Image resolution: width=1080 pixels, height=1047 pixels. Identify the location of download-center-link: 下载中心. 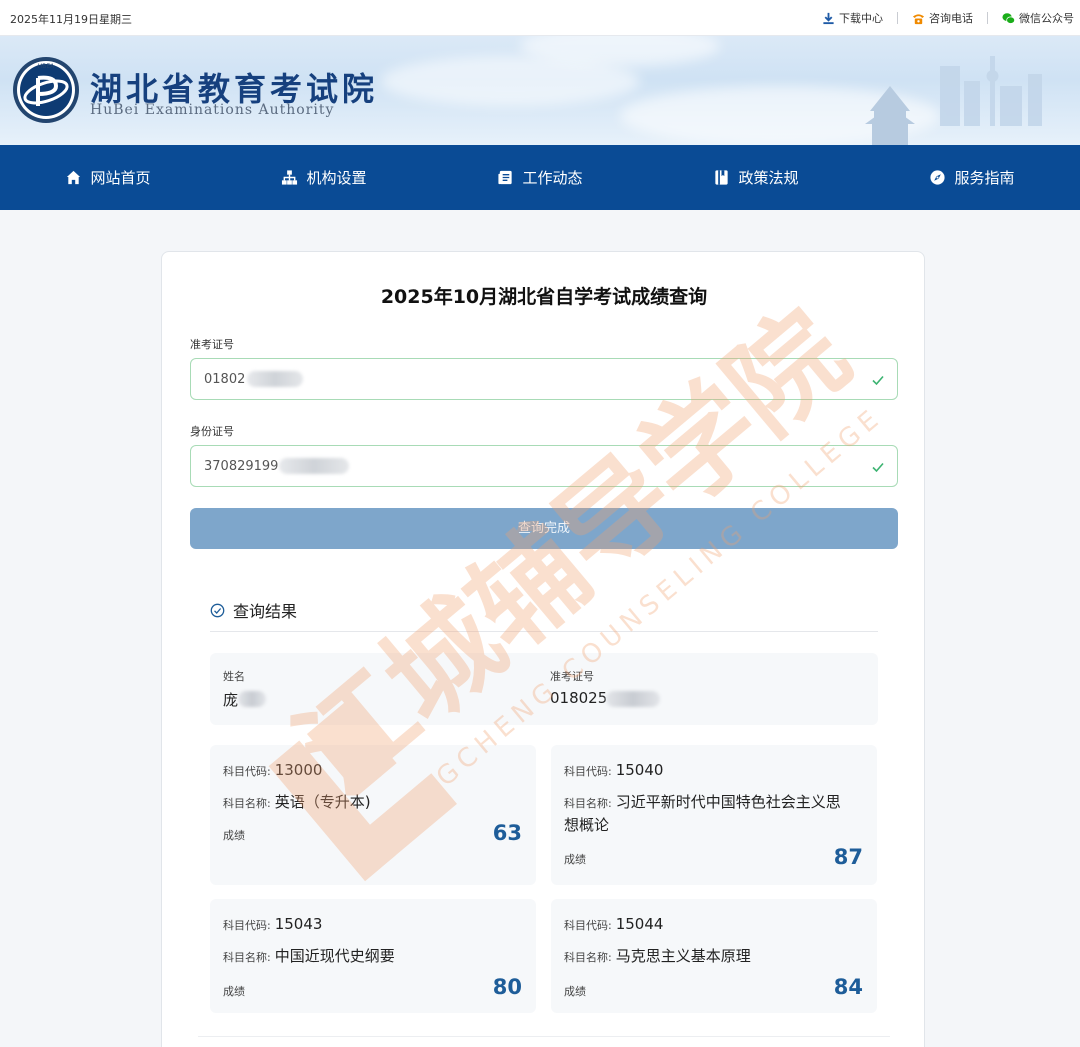
(852, 18).